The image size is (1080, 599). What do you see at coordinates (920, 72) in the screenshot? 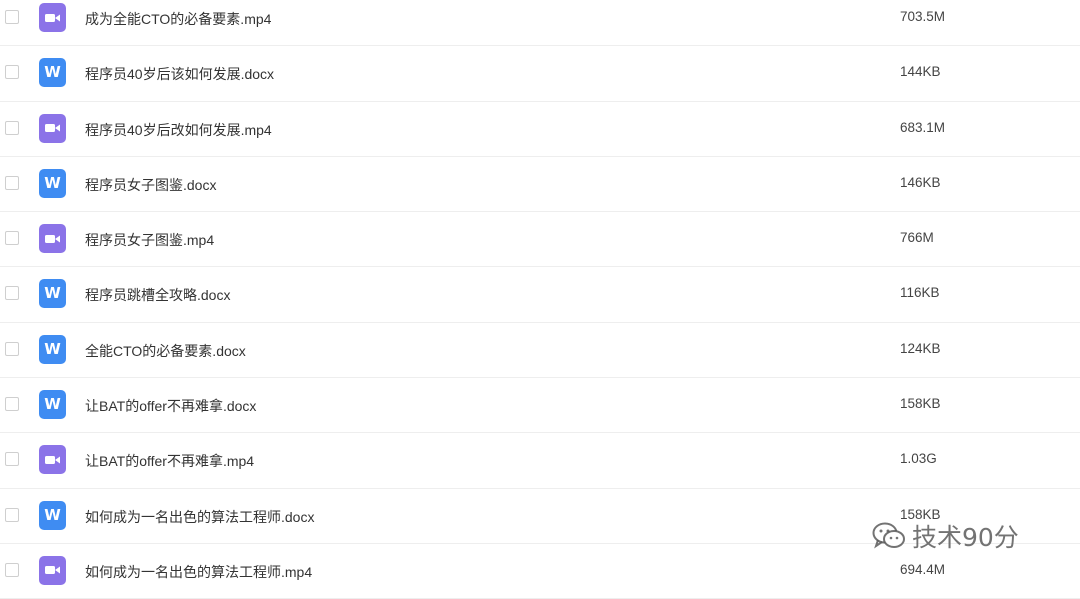
I see `file-size: 144KB` at bounding box center [920, 72].